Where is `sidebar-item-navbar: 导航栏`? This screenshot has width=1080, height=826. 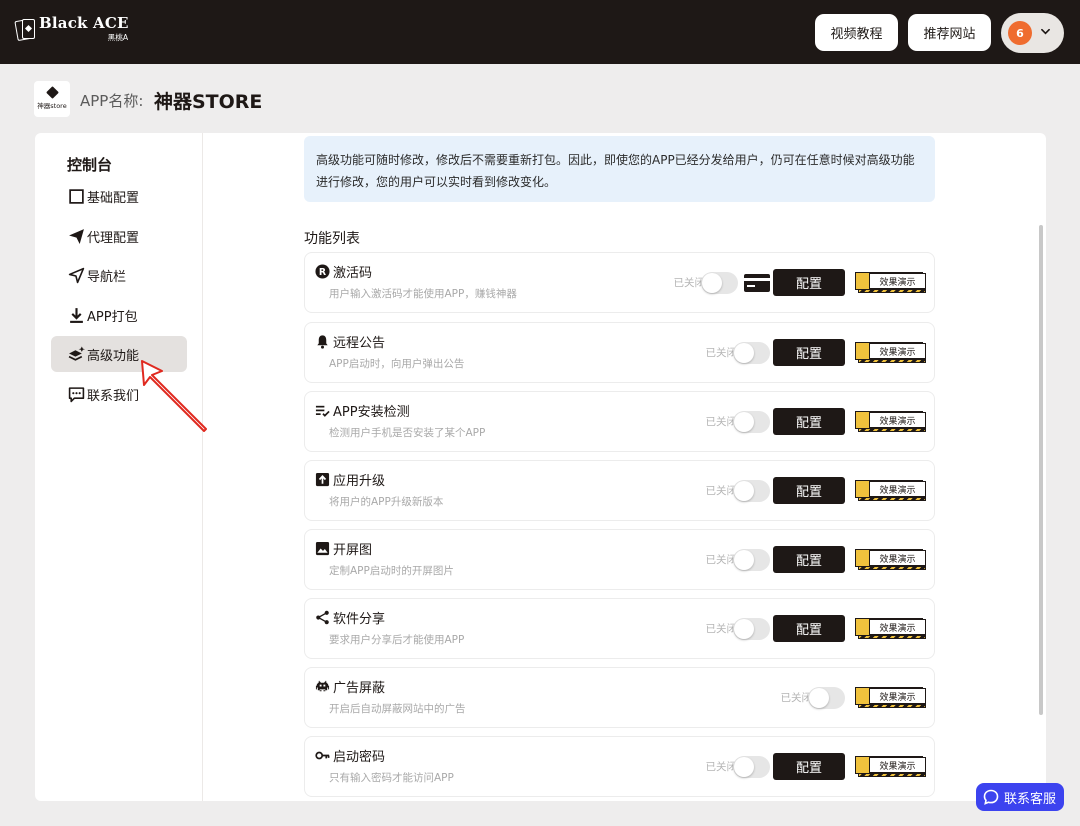 sidebar-item-navbar: 导航栏 is located at coordinates (119, 275).